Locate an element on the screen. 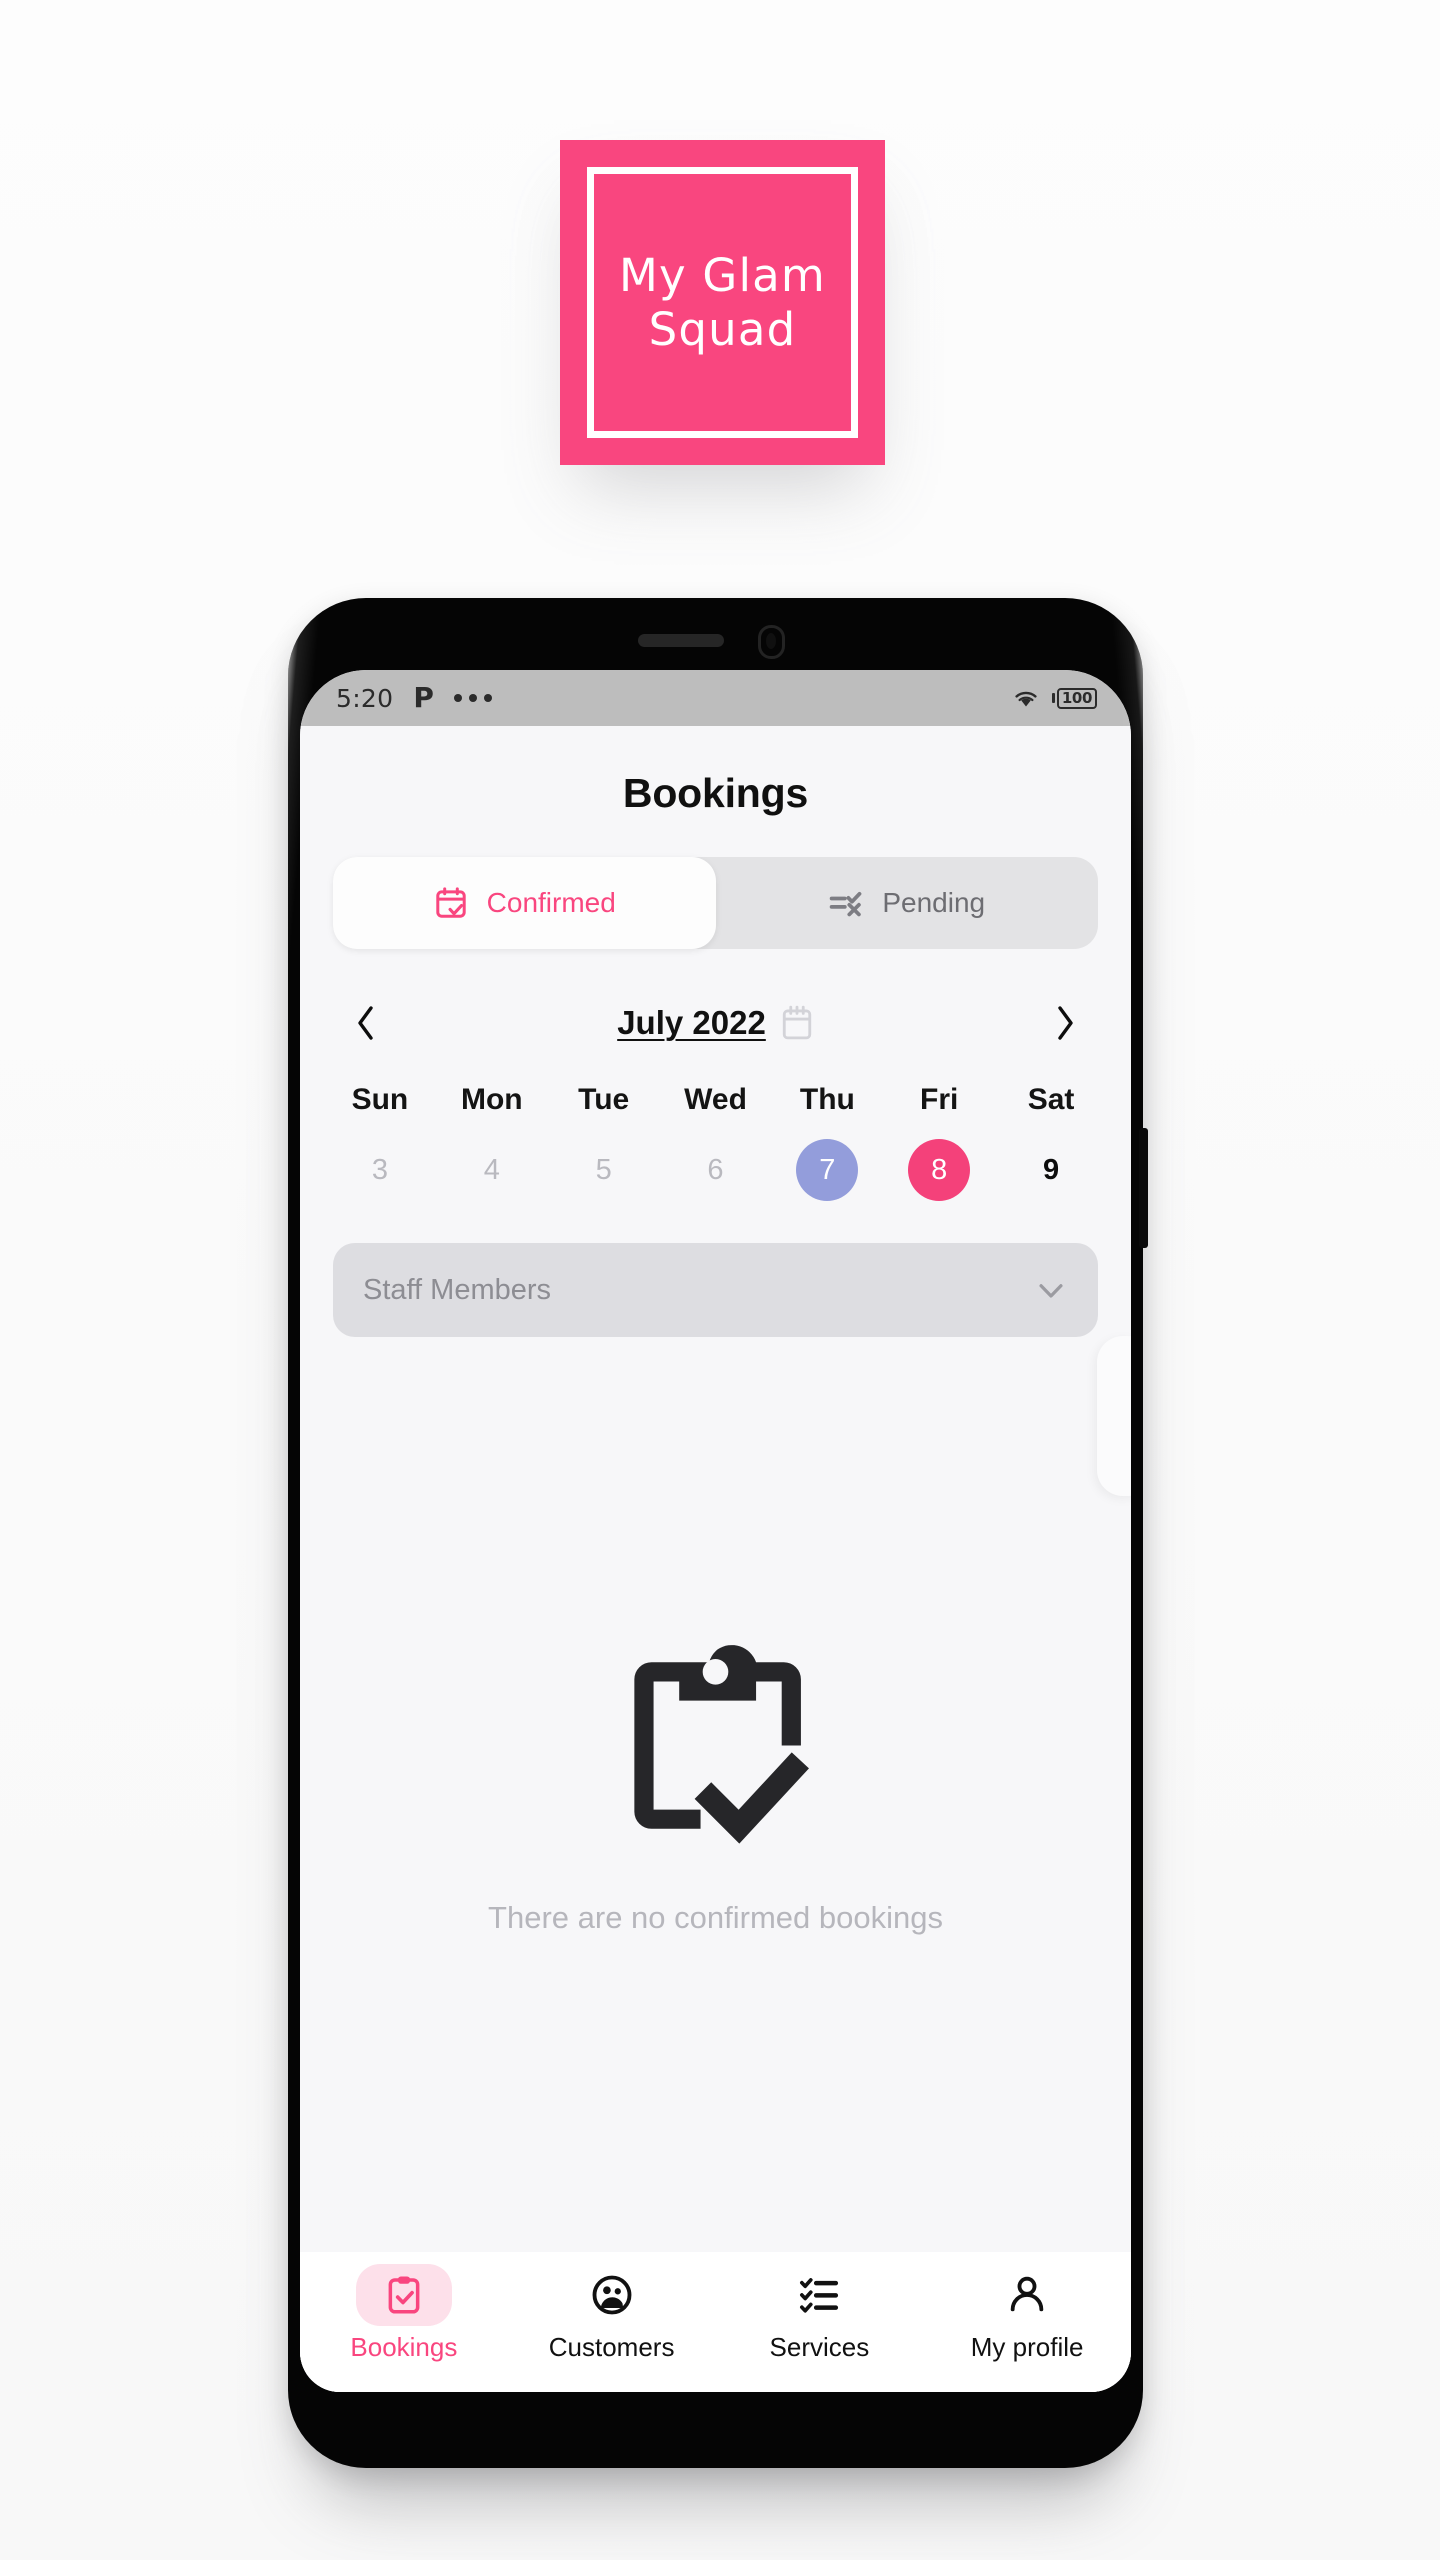 The height and width of the screenshot is (2560, 1440). weekday-label: Wed is located at coordinates (715, 1099).